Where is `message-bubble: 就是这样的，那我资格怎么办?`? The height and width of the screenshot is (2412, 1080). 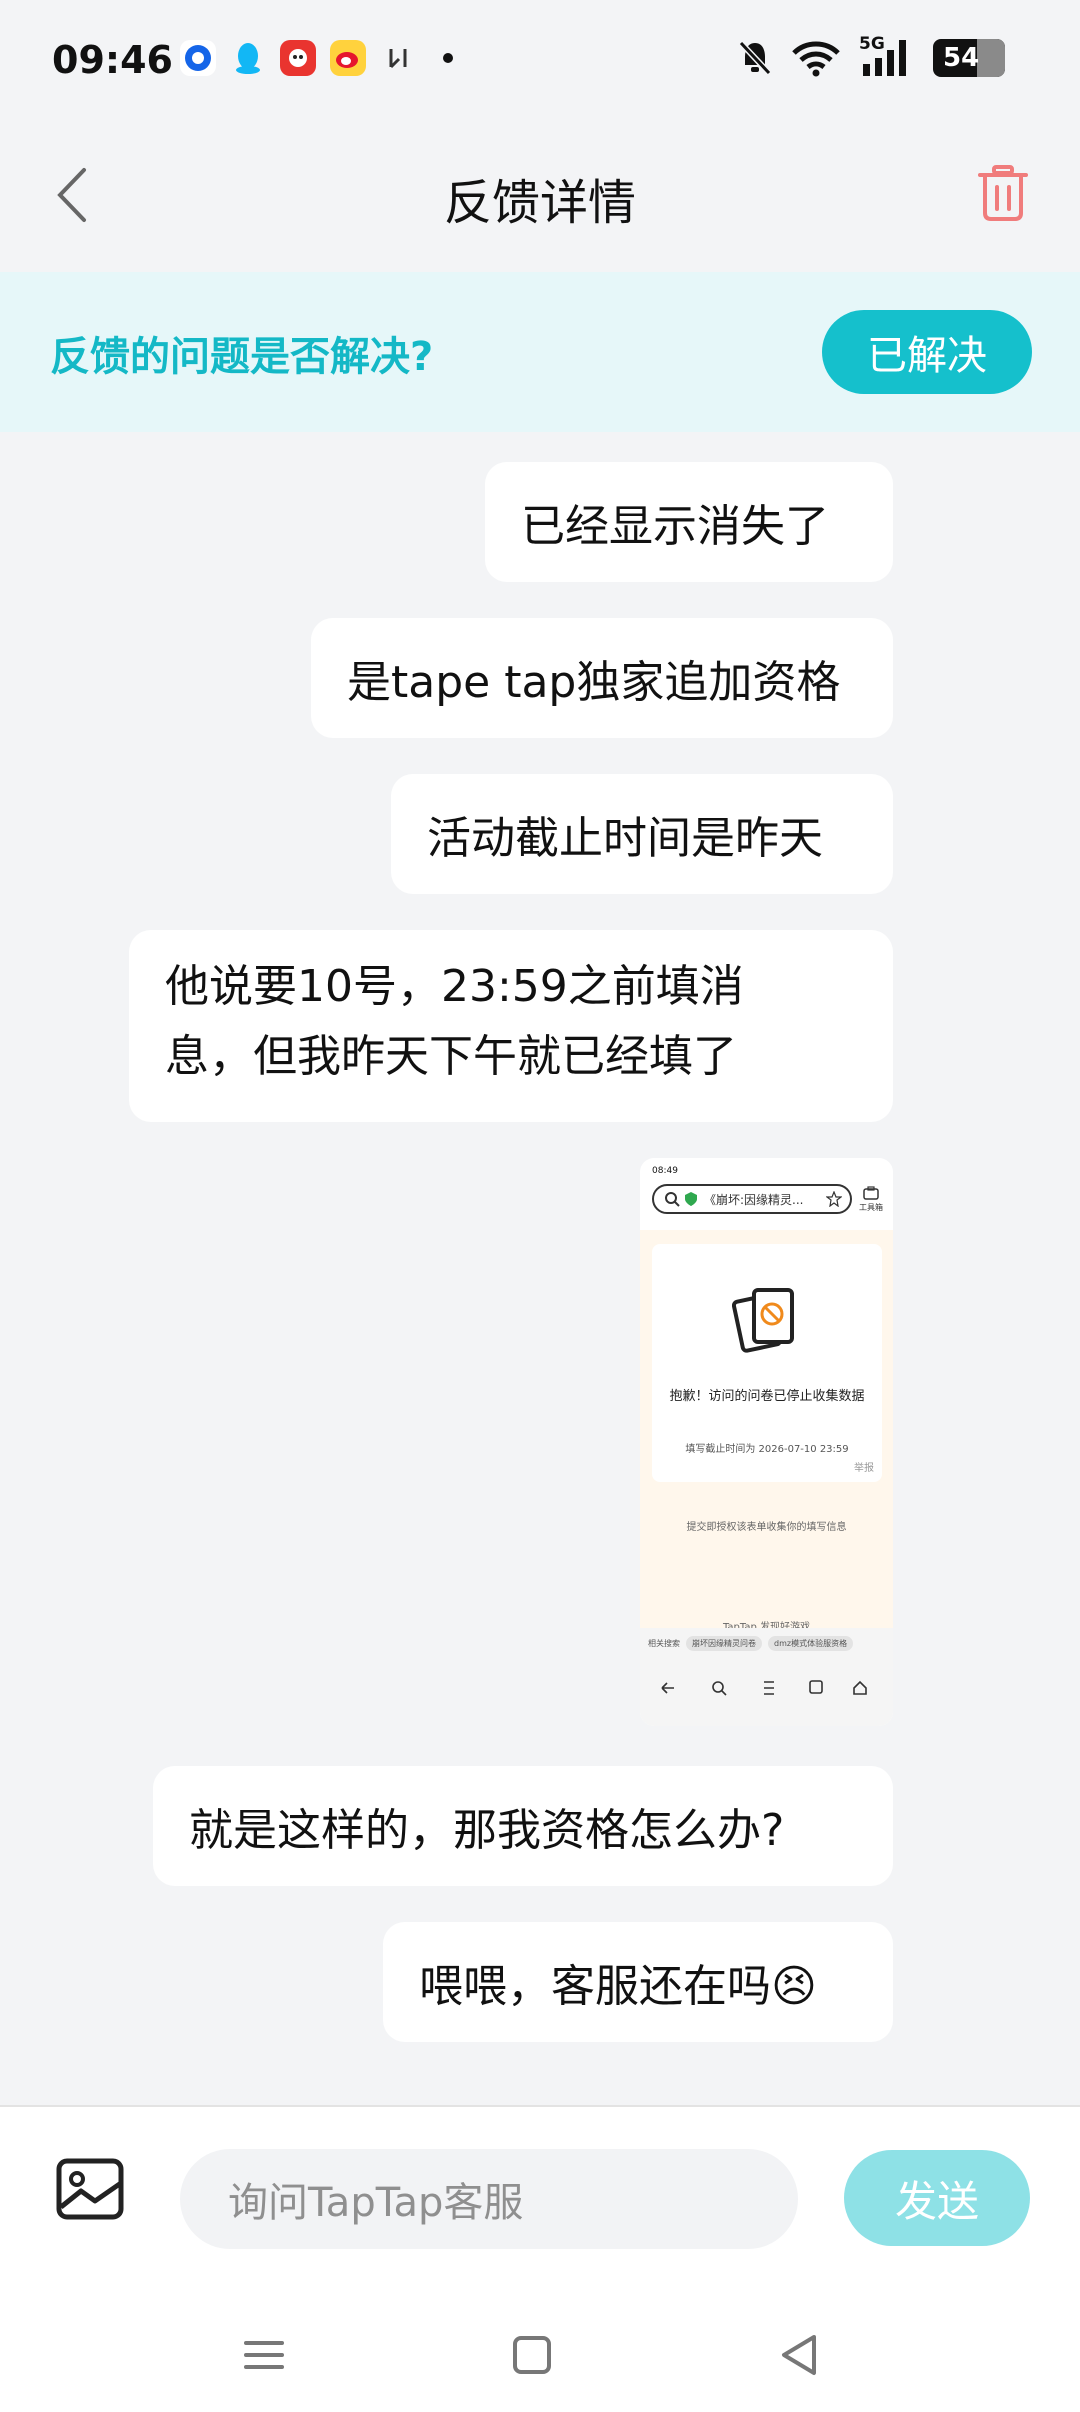 message-bubble: 就是这样的，那我资格怎么办? is located at coordinates (523, 1826).